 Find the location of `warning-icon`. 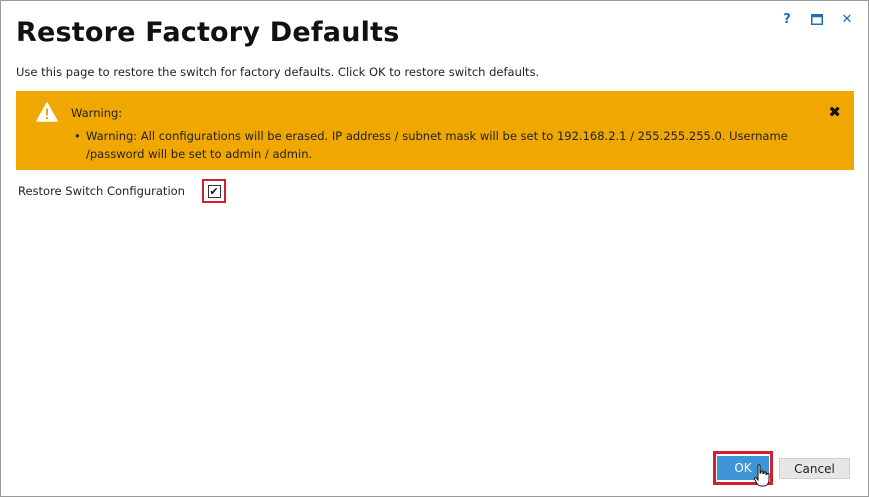

warning-icon is located at coordinates (47, 112).